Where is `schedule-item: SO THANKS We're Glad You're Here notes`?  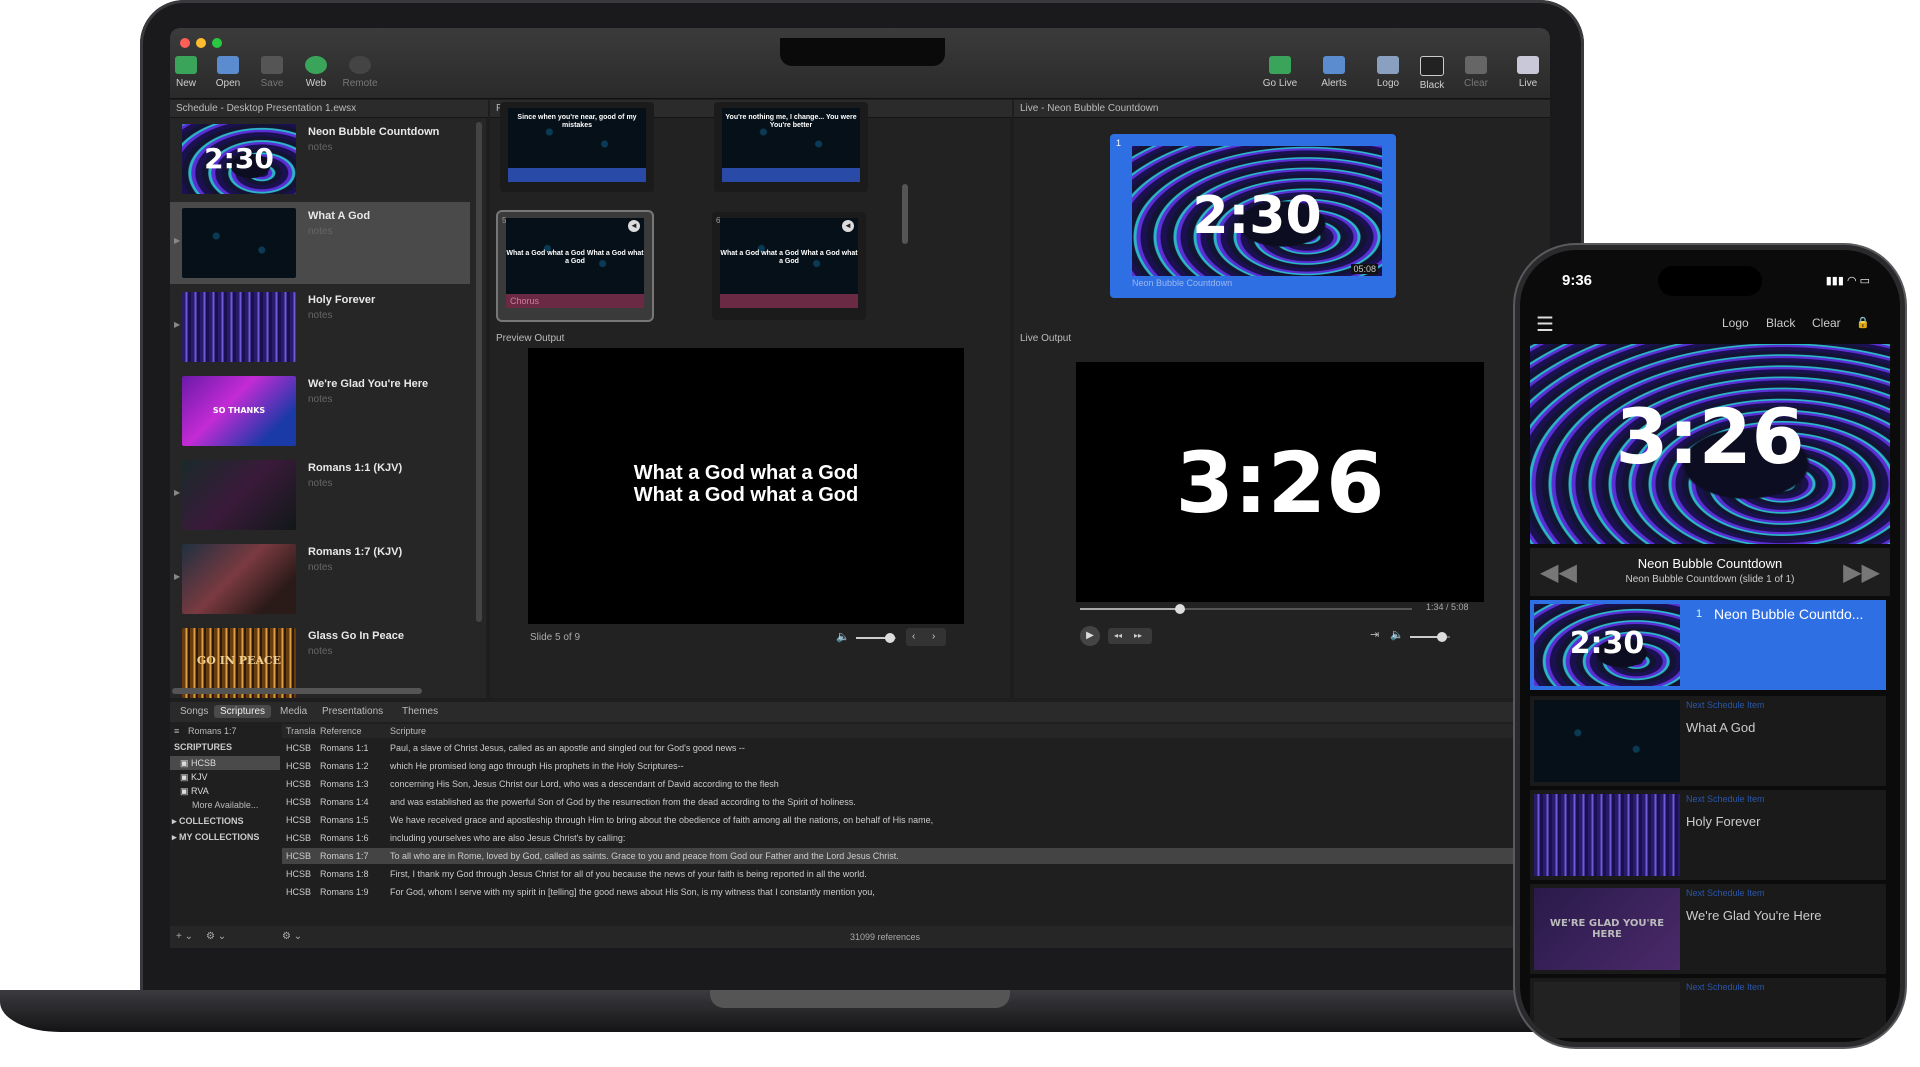
schedule-item: SO THANKS We're Glad You're Here notes is located at coordinates (320, 411).